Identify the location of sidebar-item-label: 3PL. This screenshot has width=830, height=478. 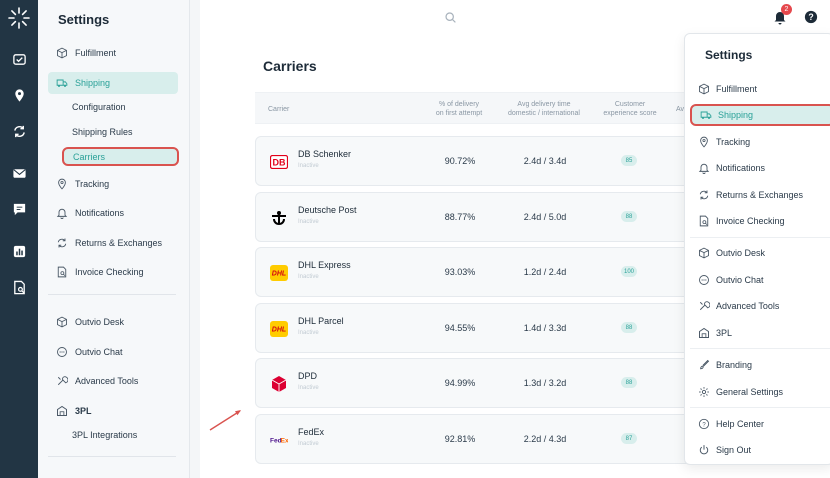
(83, 411).